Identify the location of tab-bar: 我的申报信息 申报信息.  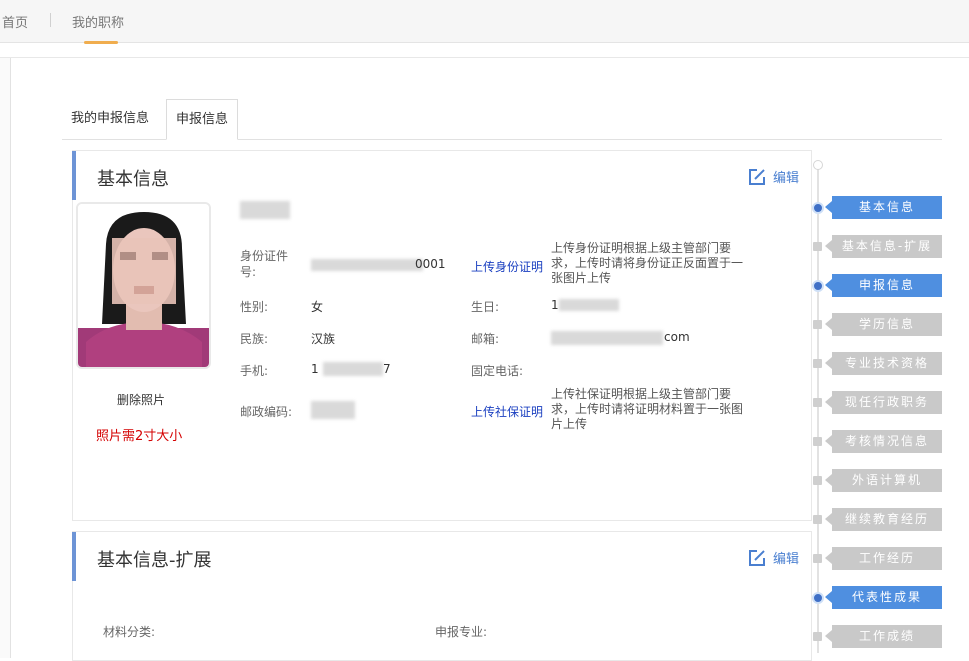
(502, 119).